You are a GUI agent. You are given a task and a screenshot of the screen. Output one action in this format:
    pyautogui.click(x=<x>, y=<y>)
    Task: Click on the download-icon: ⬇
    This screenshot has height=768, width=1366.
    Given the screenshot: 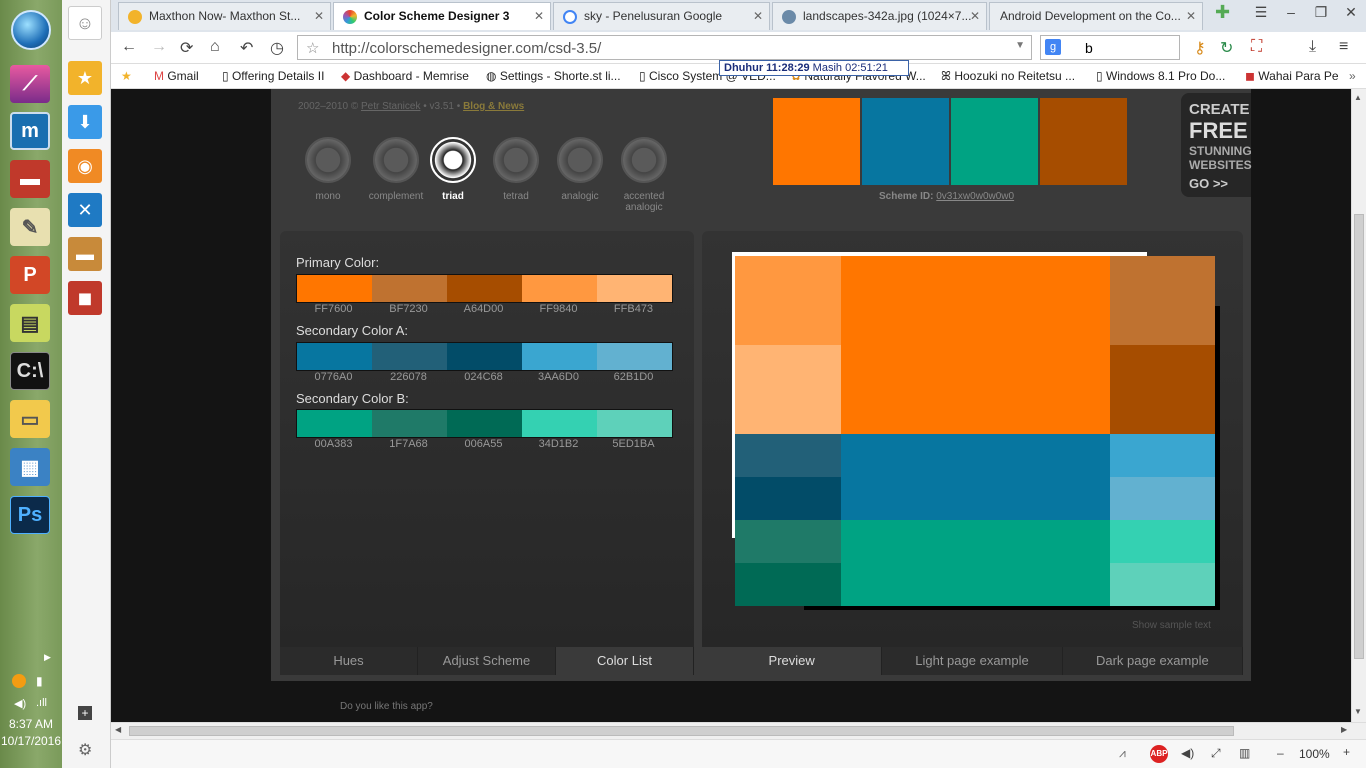 What is the action you would take?
    pyautogui.click(x=85, y=122)
    